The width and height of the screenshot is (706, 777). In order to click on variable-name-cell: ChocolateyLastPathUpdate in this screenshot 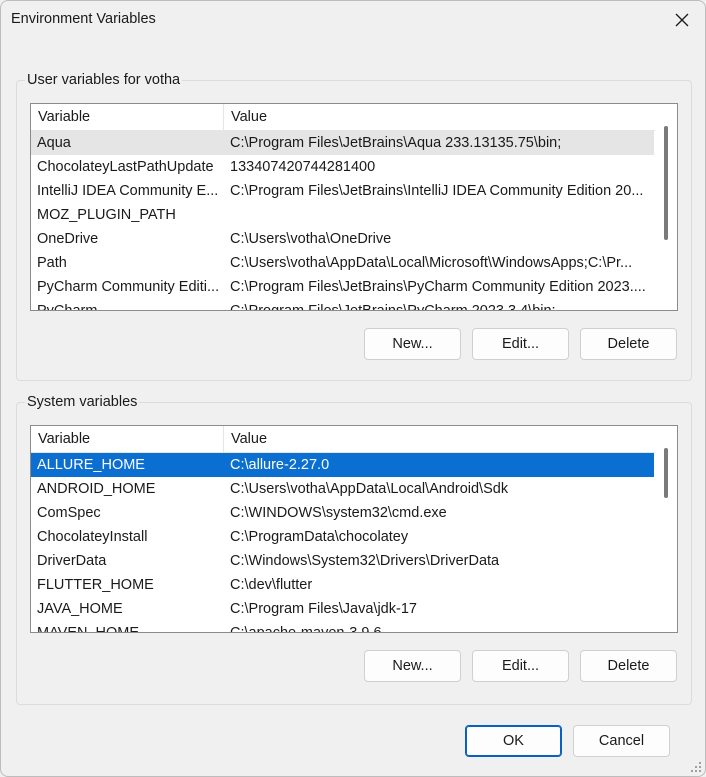, I will do `click(125, 167)`.